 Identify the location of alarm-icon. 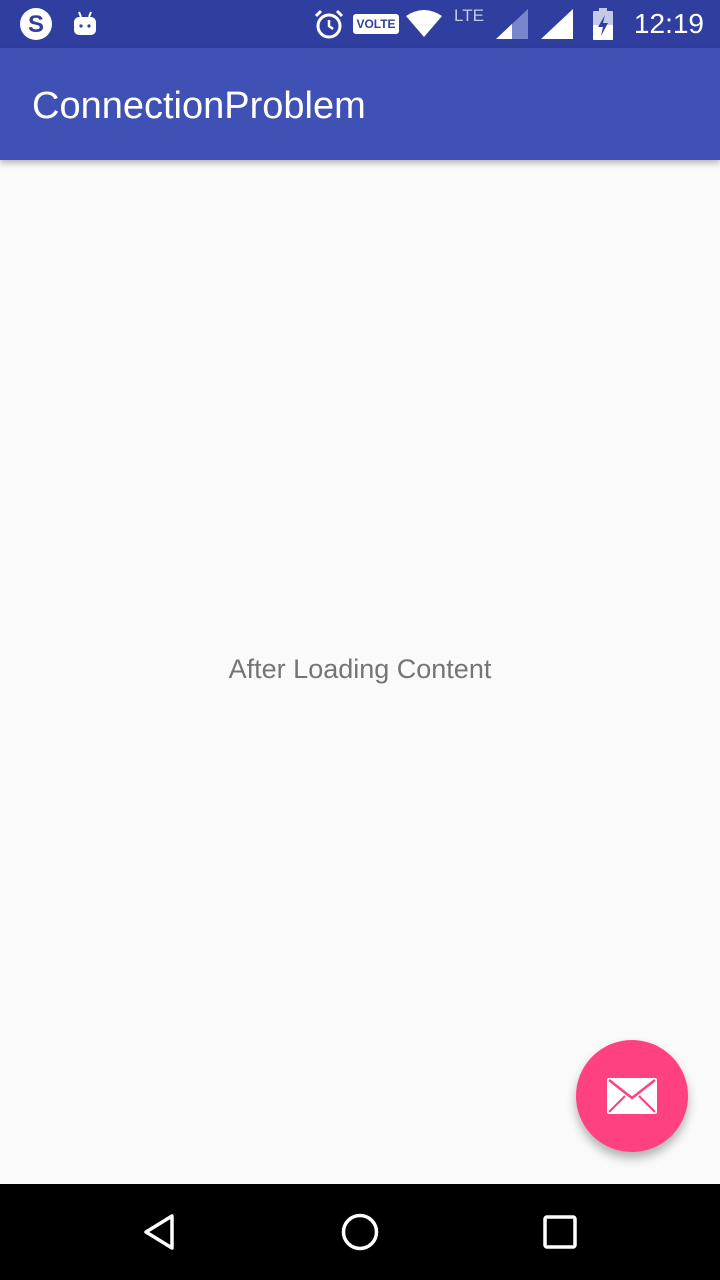
(329, 24).